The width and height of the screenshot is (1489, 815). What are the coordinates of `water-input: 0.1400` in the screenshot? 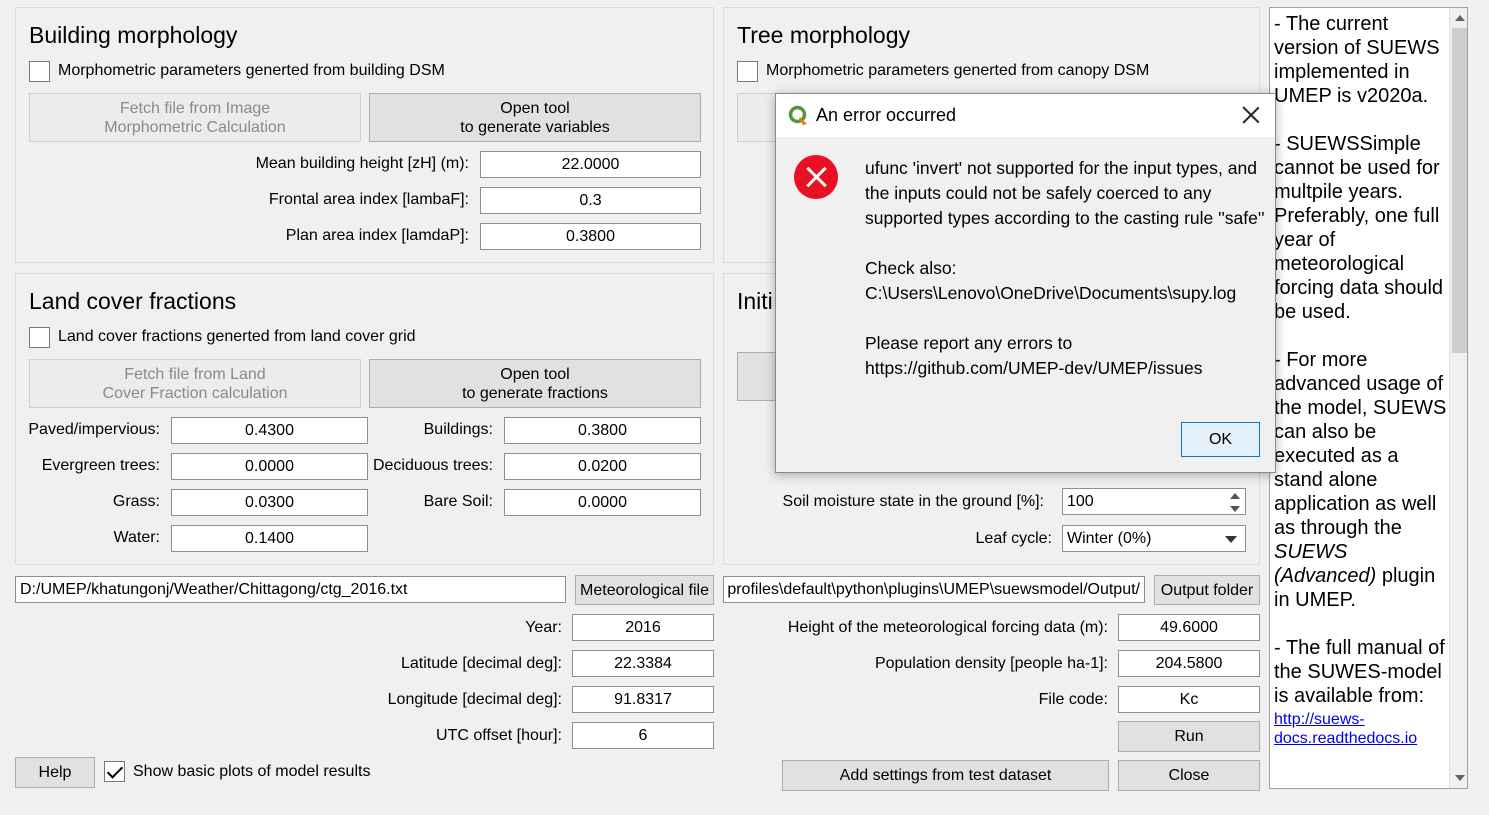 It's located at (269, 538).